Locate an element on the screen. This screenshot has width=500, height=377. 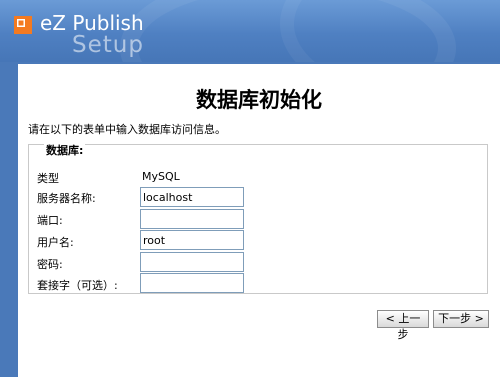
header-decoration is located at coordinates (390, 31).